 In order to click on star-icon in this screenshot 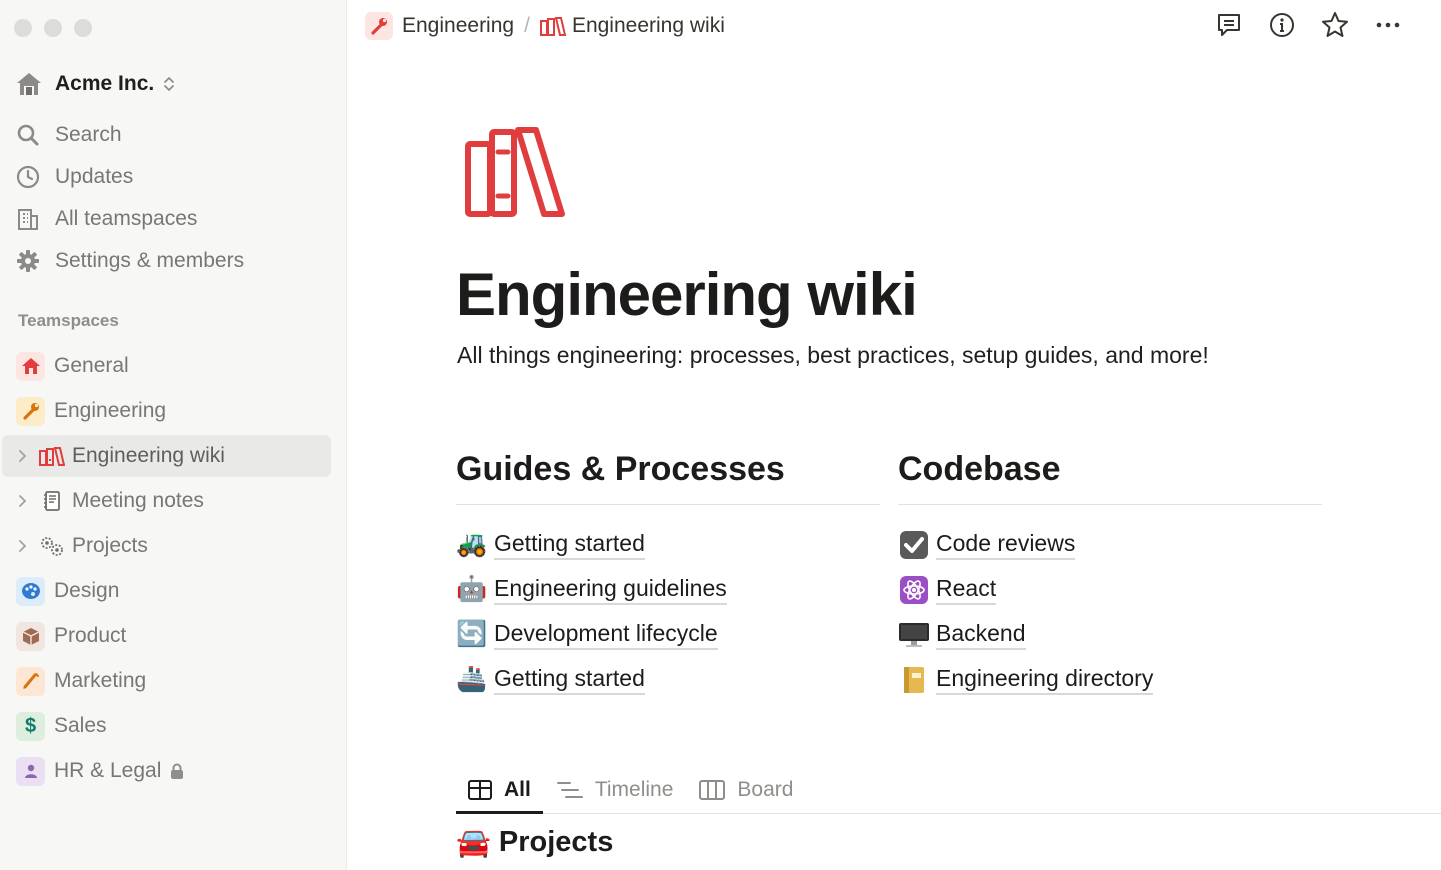, I will do `click(1335, 24)`.